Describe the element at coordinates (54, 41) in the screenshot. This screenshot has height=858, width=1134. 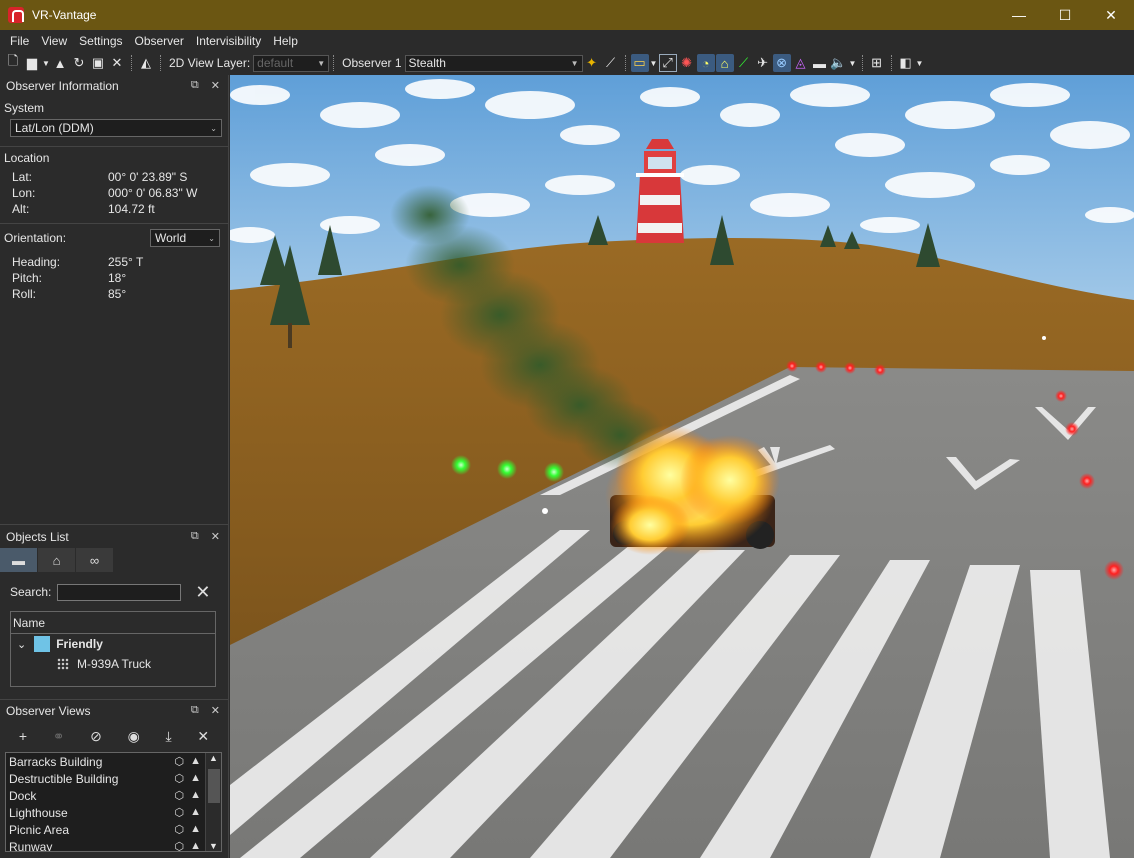
I see `menu-view: View` at that location.